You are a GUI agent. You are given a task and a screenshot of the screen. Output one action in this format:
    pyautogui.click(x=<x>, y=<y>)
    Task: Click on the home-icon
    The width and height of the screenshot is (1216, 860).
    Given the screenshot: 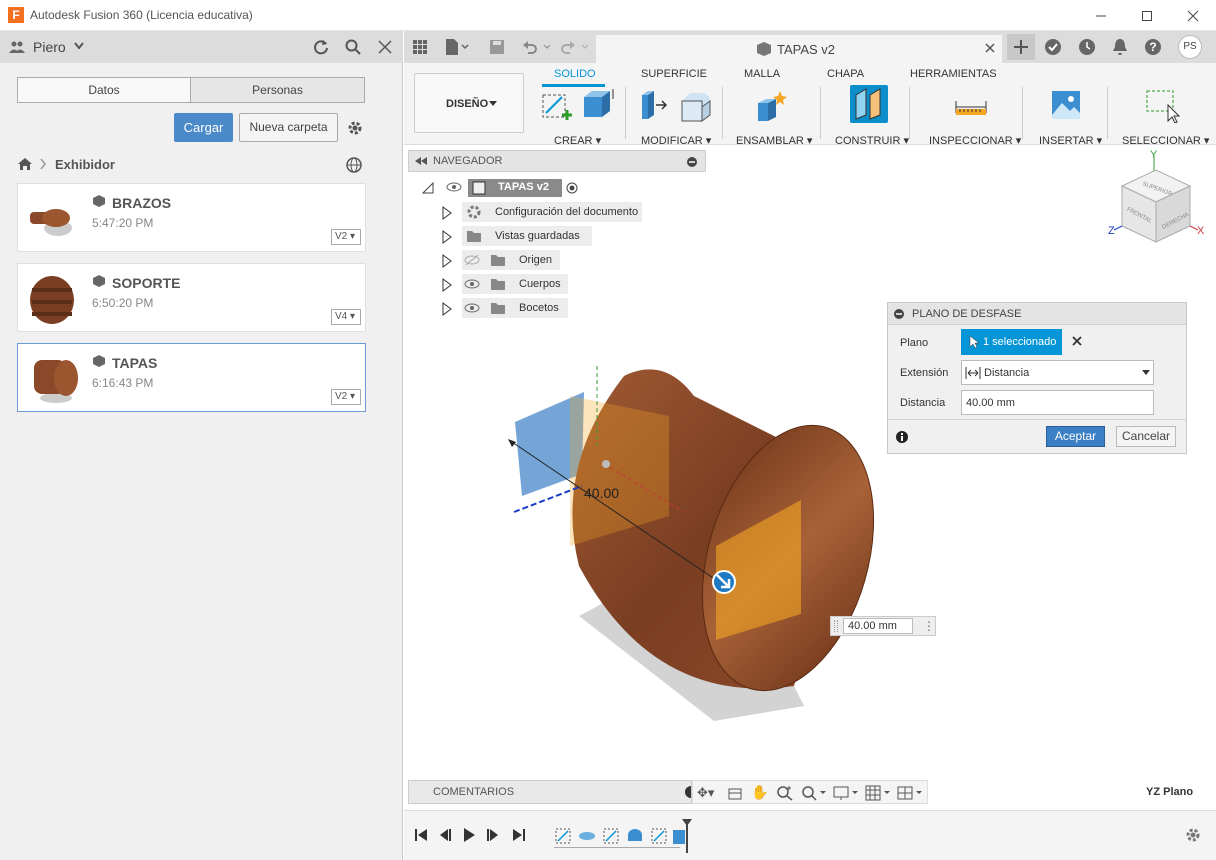 What is the action you would take?
    pyautogui.click(x=25, y=164)
    